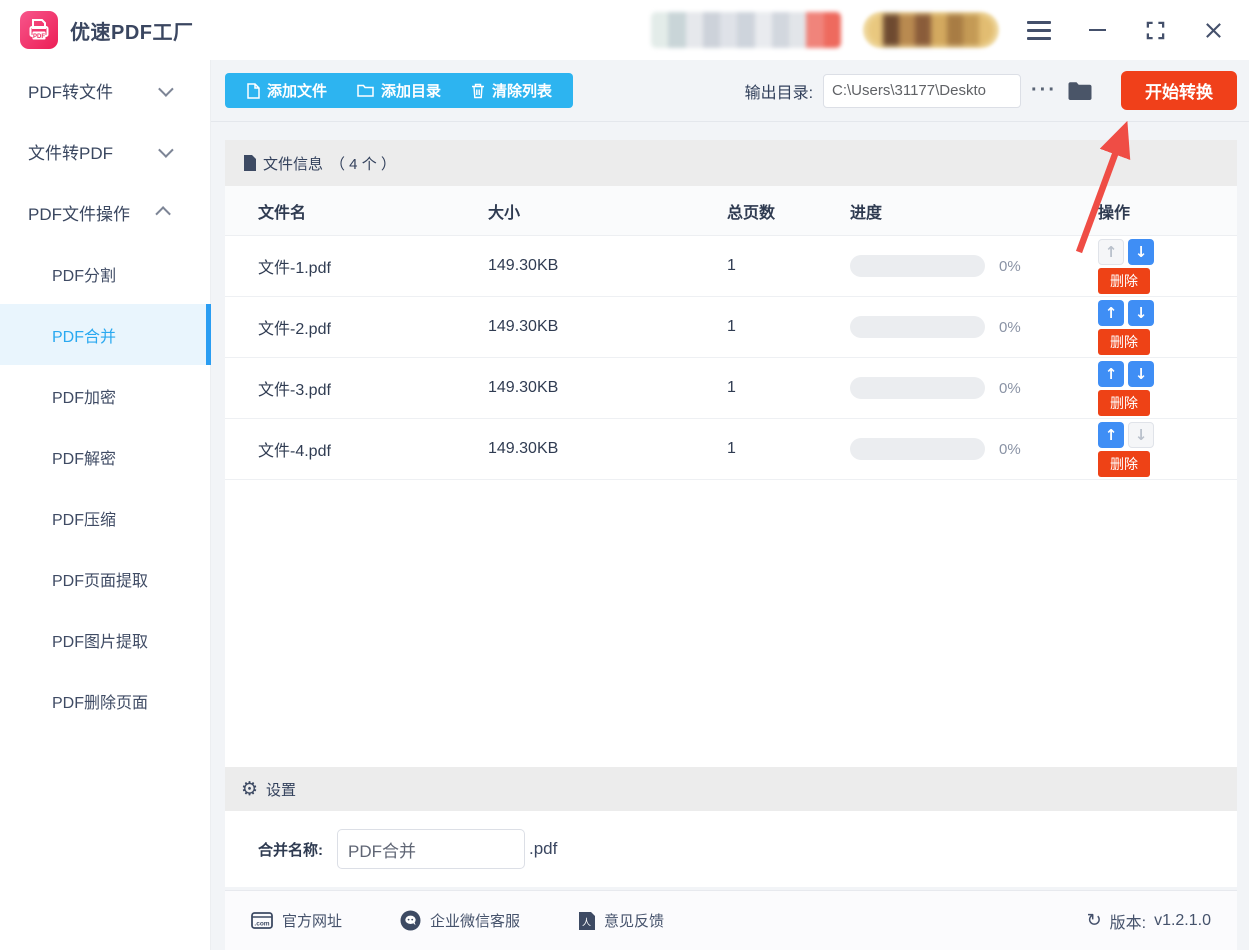  What do you see at coordinates (312, 921) in the screenshot?
I see `official-website-label: 官方网址` at bounding box center [312, 921].